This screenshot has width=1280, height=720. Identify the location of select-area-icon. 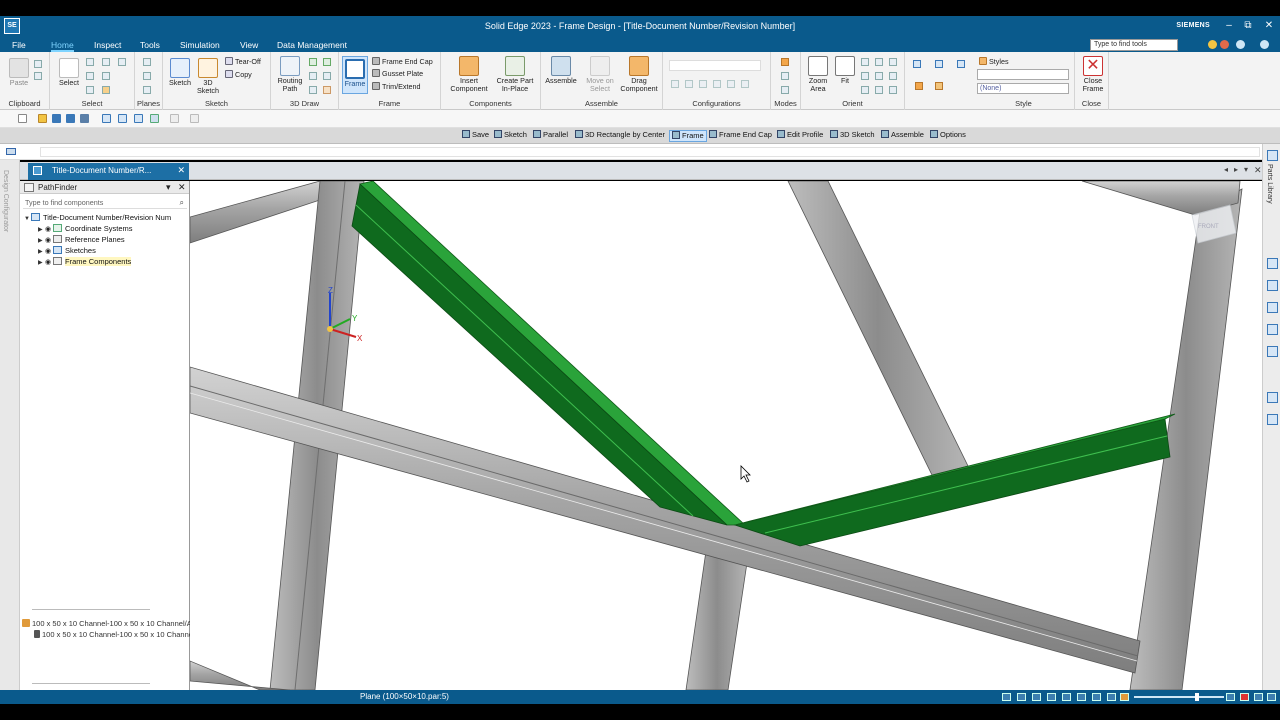
(106, 76).